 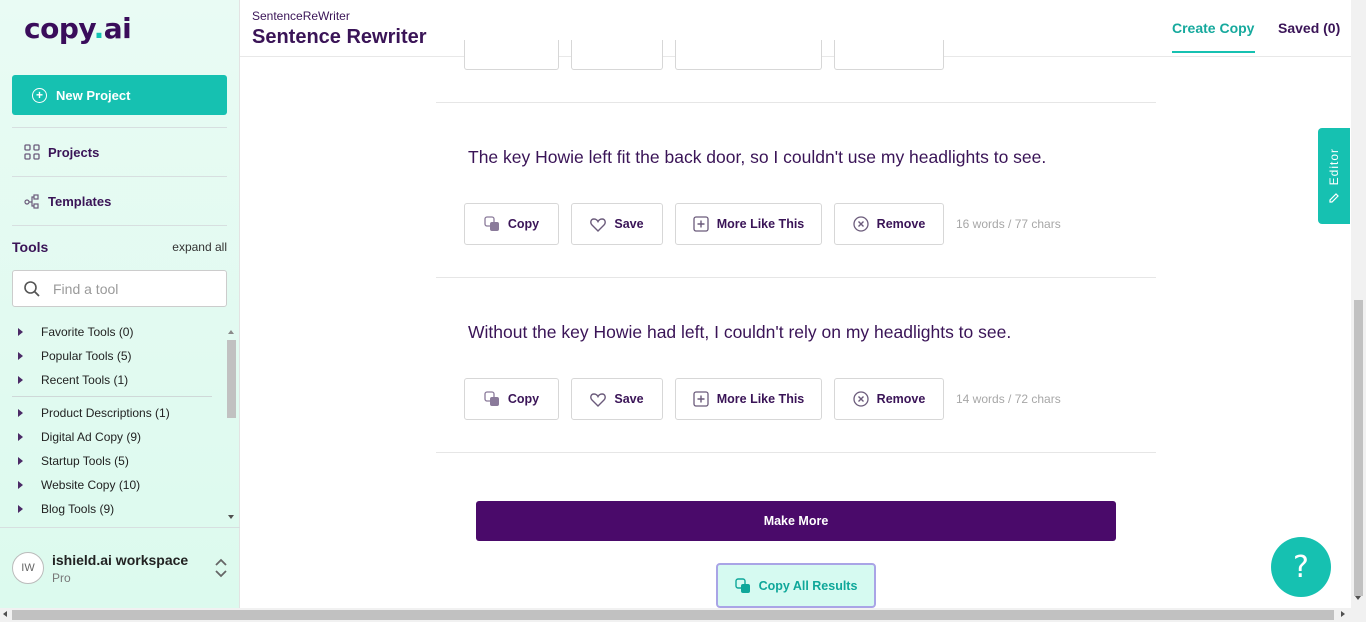 What do you see at coordinates (231, 332) in the screenshot?
I see `scroll-up-arrow` at bounding box center [231, 332].